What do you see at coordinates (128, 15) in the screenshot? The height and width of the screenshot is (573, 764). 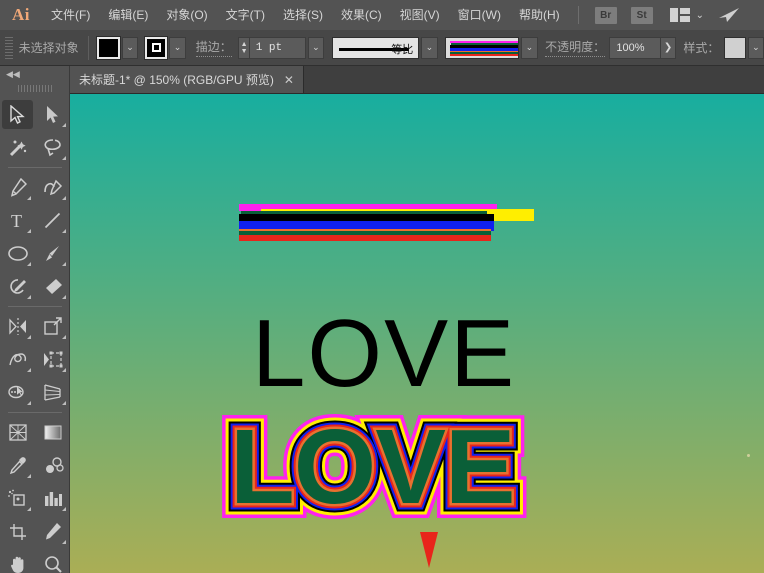 I see `menu-edit: 编辑(E)` at bounding box center [128, 15].